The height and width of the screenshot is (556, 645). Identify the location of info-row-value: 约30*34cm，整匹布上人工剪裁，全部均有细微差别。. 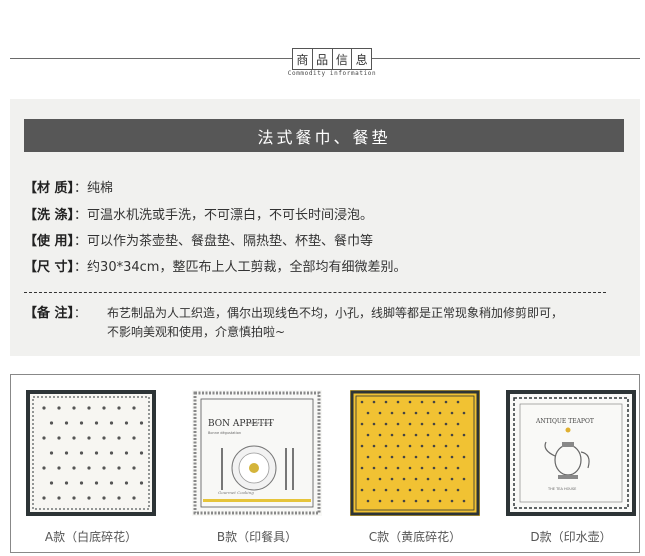
(247, 267).